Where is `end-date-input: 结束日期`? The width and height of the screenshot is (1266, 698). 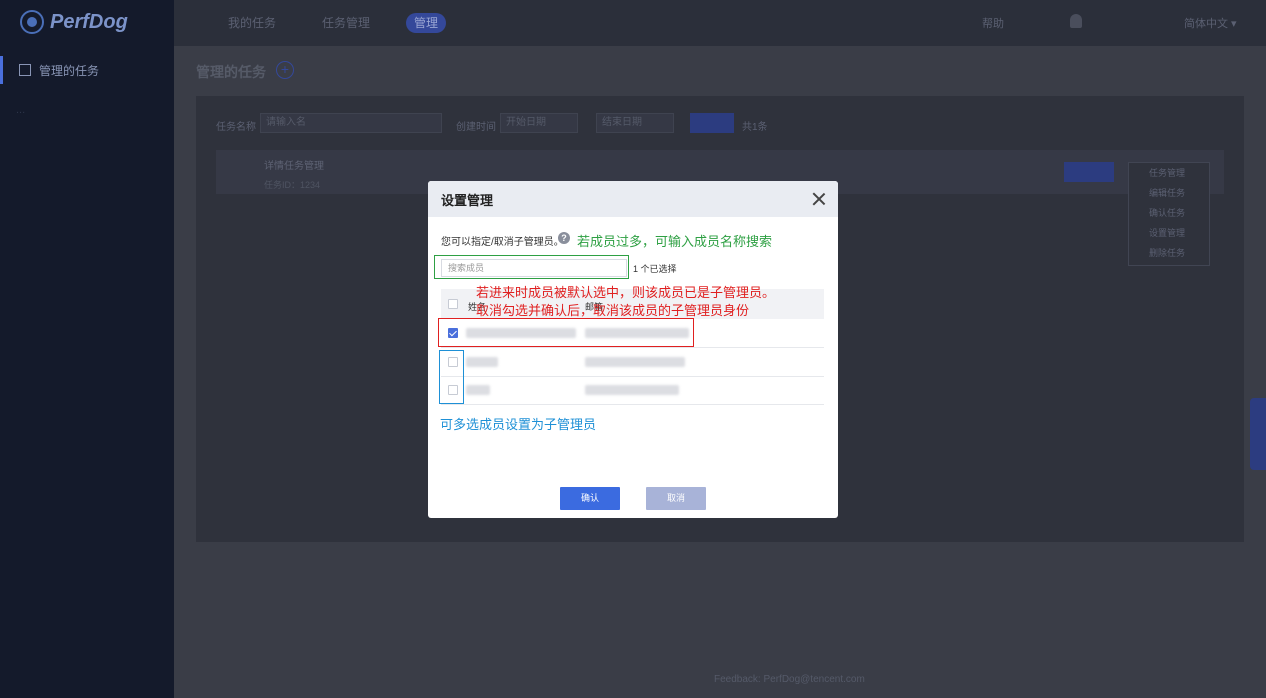
end-date-input: 结束日期 is located at coordinates (635, 123).